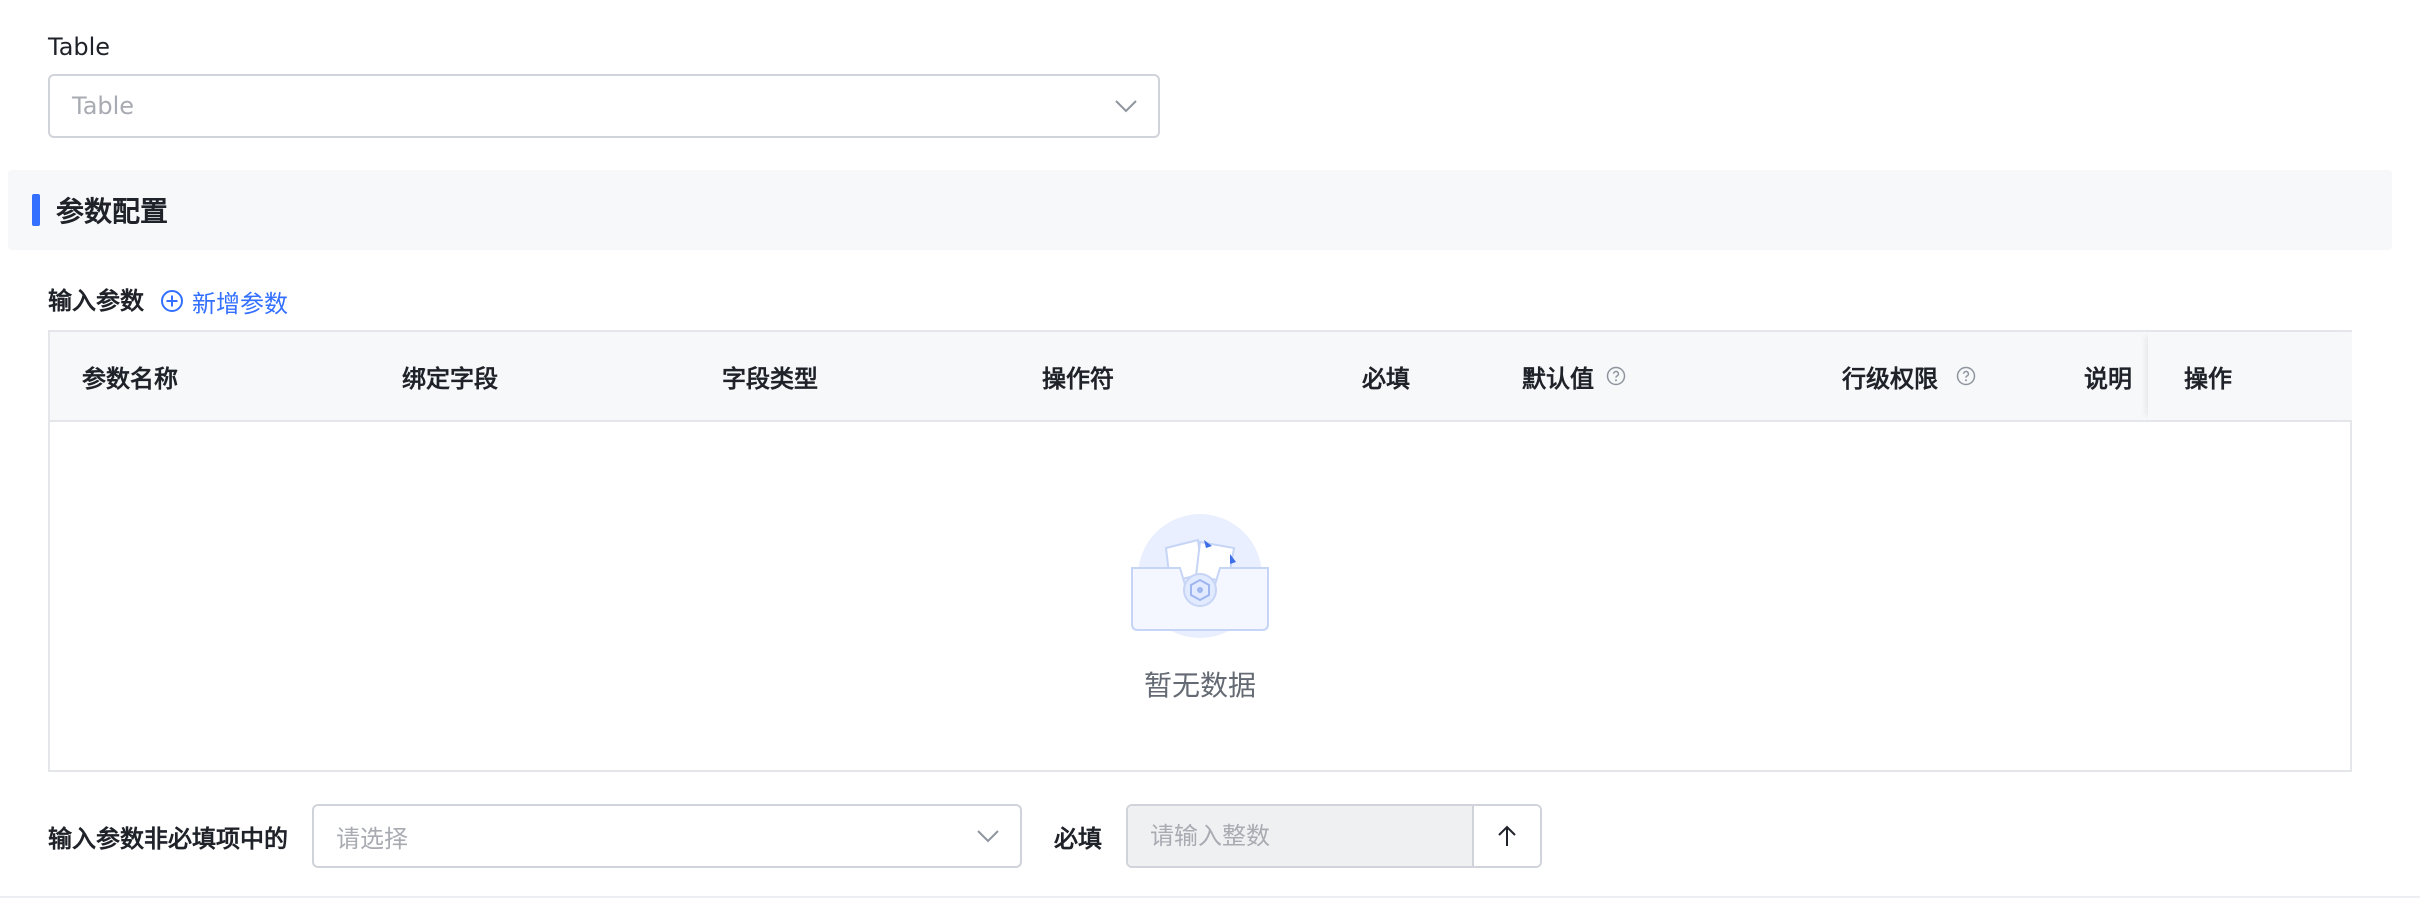 The height and width of the screenshot is (906, 2420). Describe the element at coordinates (1890, 378) in the screenshot. I see `col-label: 行级权限` at that location.